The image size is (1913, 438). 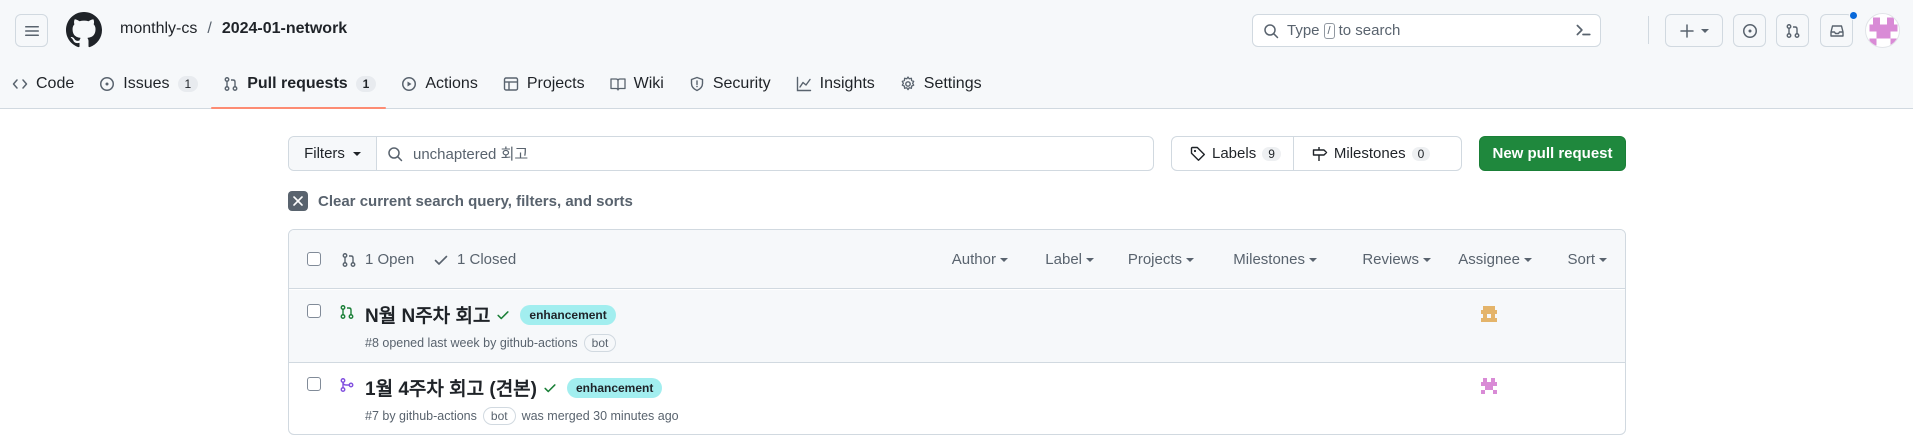 What do you see at coordinates (377, 259) in the screenshot?
I see `open-filter-link: 1 Open` at bounding box center [377, 259].